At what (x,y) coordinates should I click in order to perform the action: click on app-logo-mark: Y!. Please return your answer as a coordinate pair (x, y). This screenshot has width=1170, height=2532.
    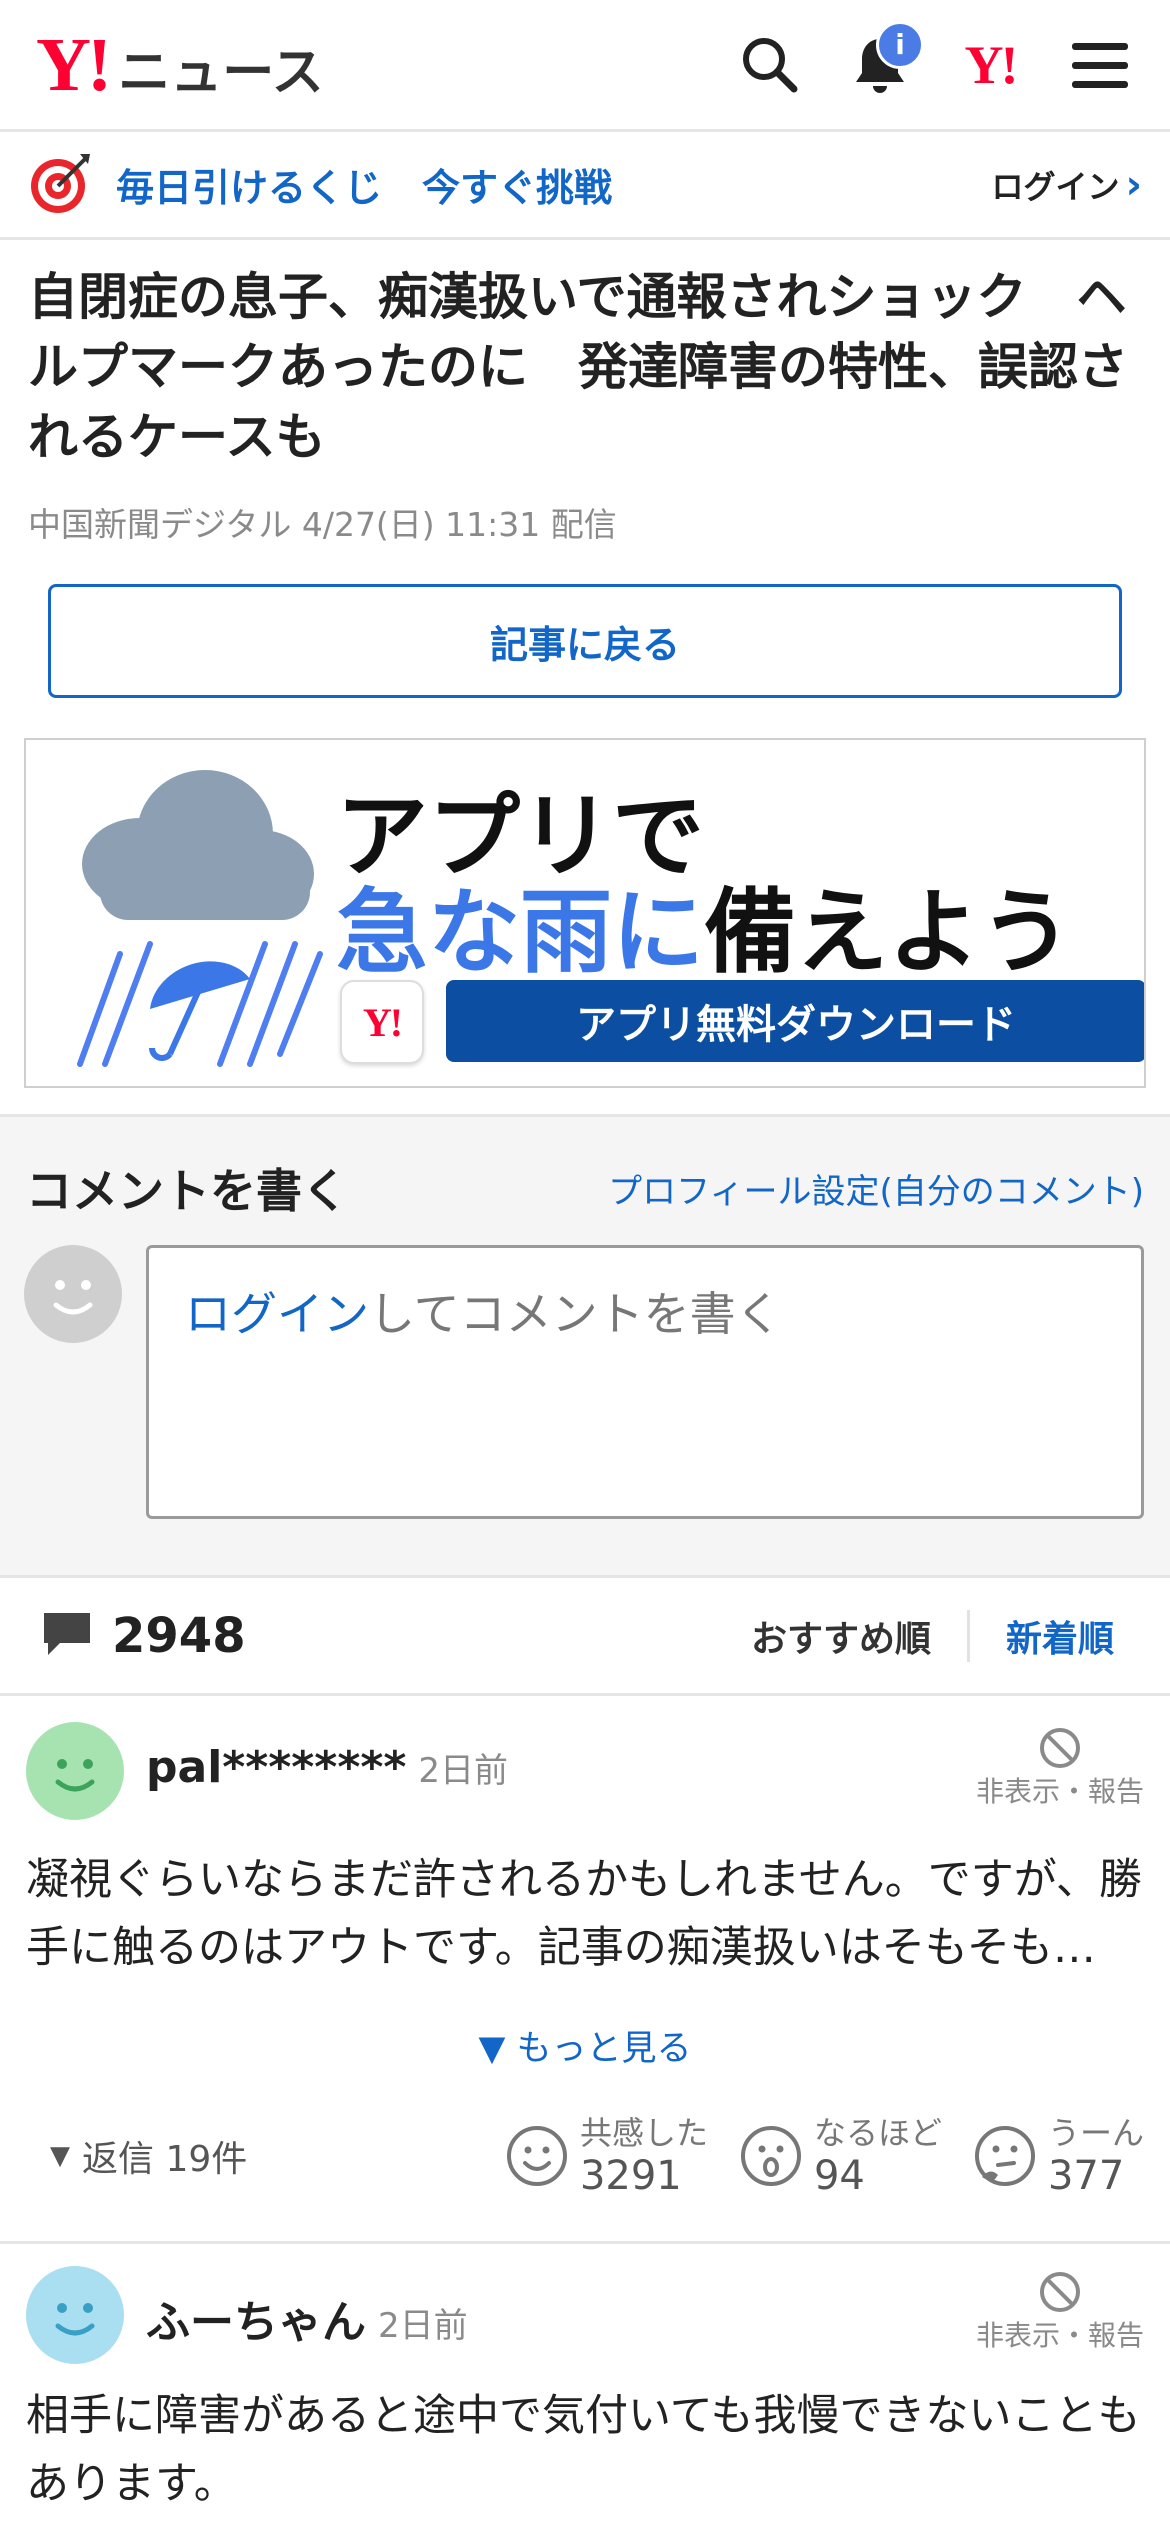
    Looking at the image, I should click on (382, 1022).